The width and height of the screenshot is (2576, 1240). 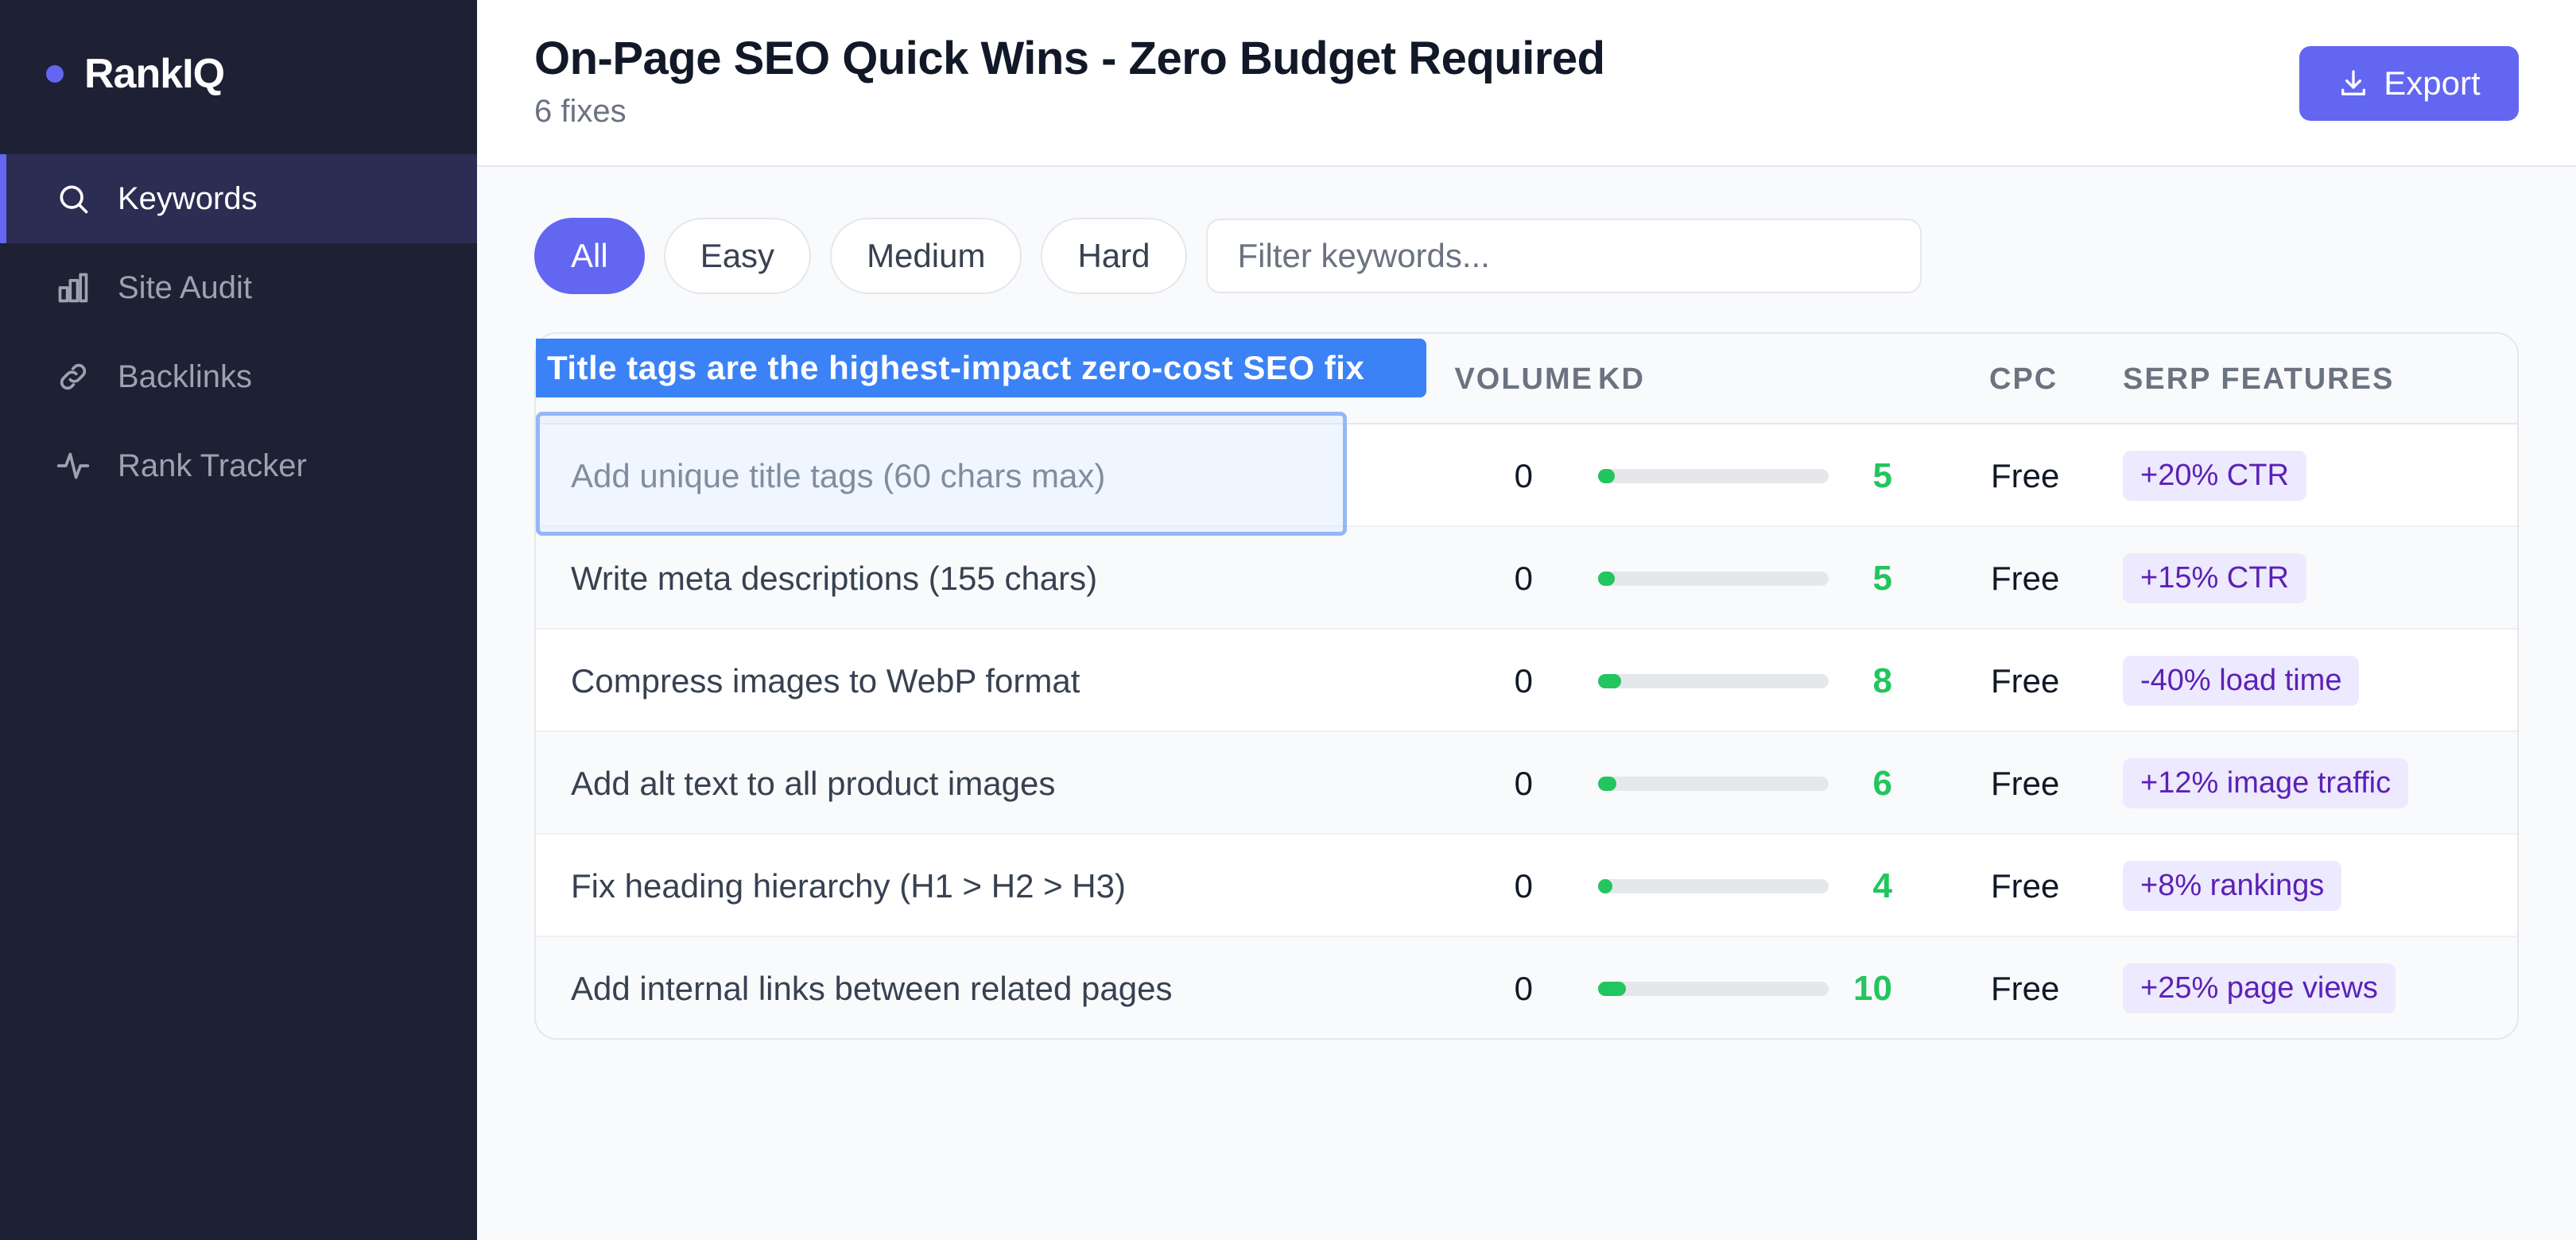 I want to click on filter-pill-all: All, so click(x=589, y=256).